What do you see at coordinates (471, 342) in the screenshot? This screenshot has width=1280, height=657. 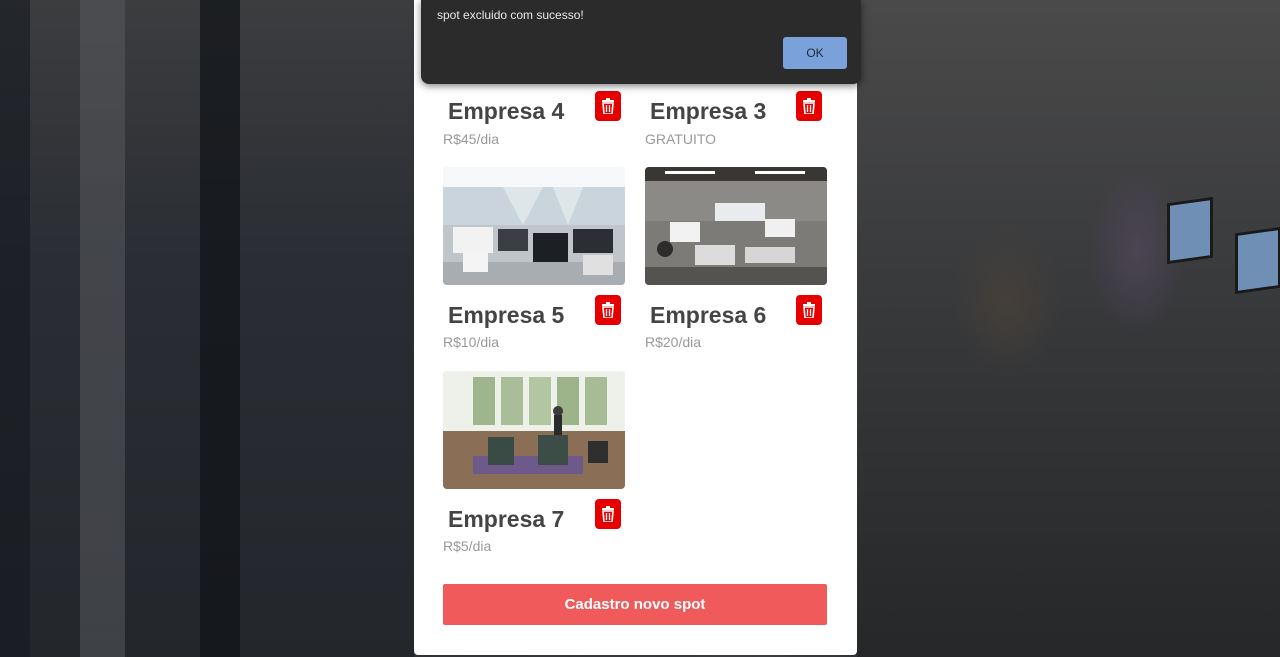 I see `spot-price: R$10/dia` at bounding box center [471, 342].